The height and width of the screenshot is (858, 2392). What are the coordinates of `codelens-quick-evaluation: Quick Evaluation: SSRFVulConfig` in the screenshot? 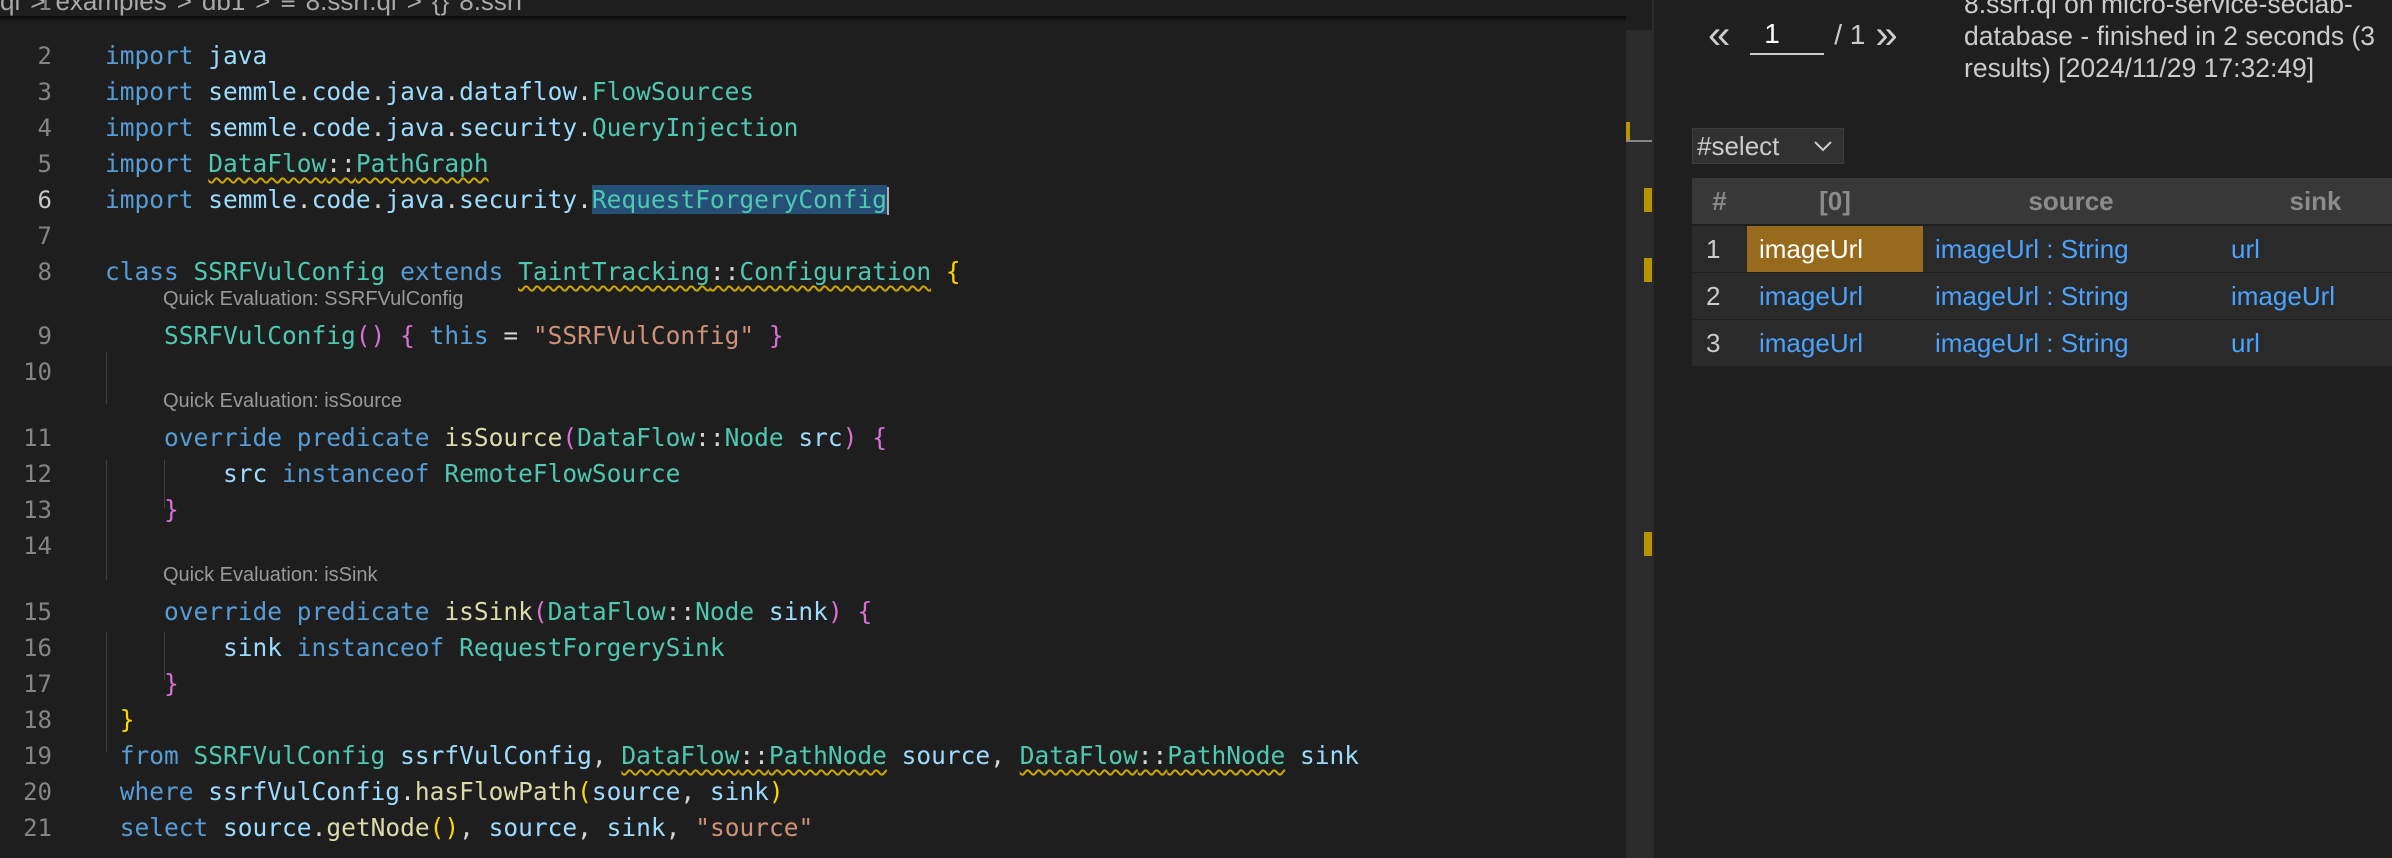 It's located at (313, 299).